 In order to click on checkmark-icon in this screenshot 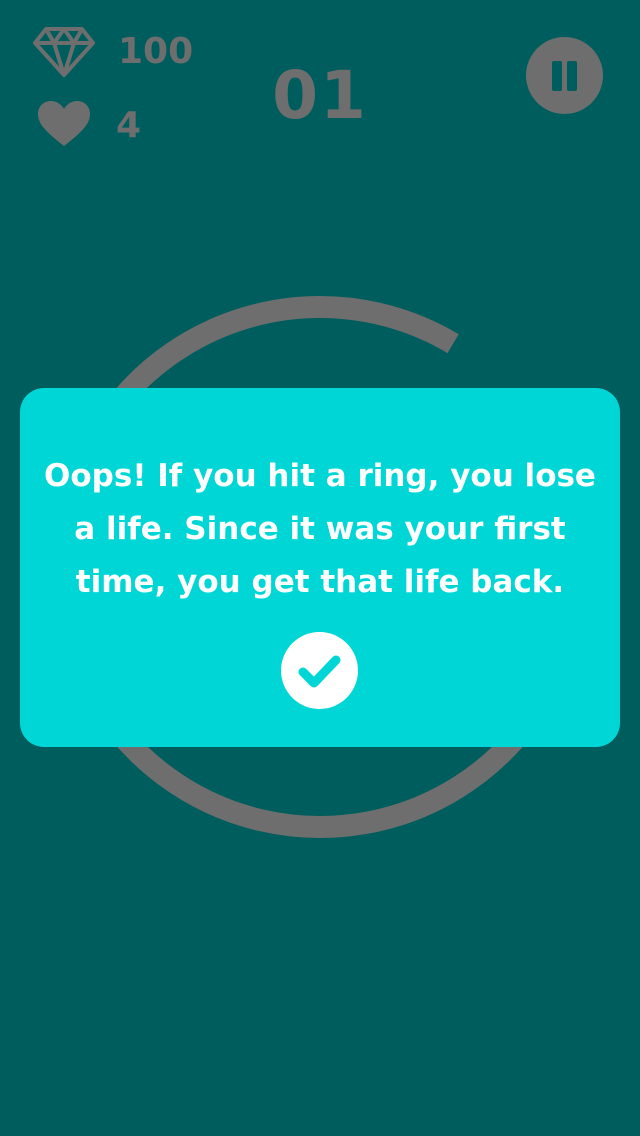, I will do `click(319, 671)`.